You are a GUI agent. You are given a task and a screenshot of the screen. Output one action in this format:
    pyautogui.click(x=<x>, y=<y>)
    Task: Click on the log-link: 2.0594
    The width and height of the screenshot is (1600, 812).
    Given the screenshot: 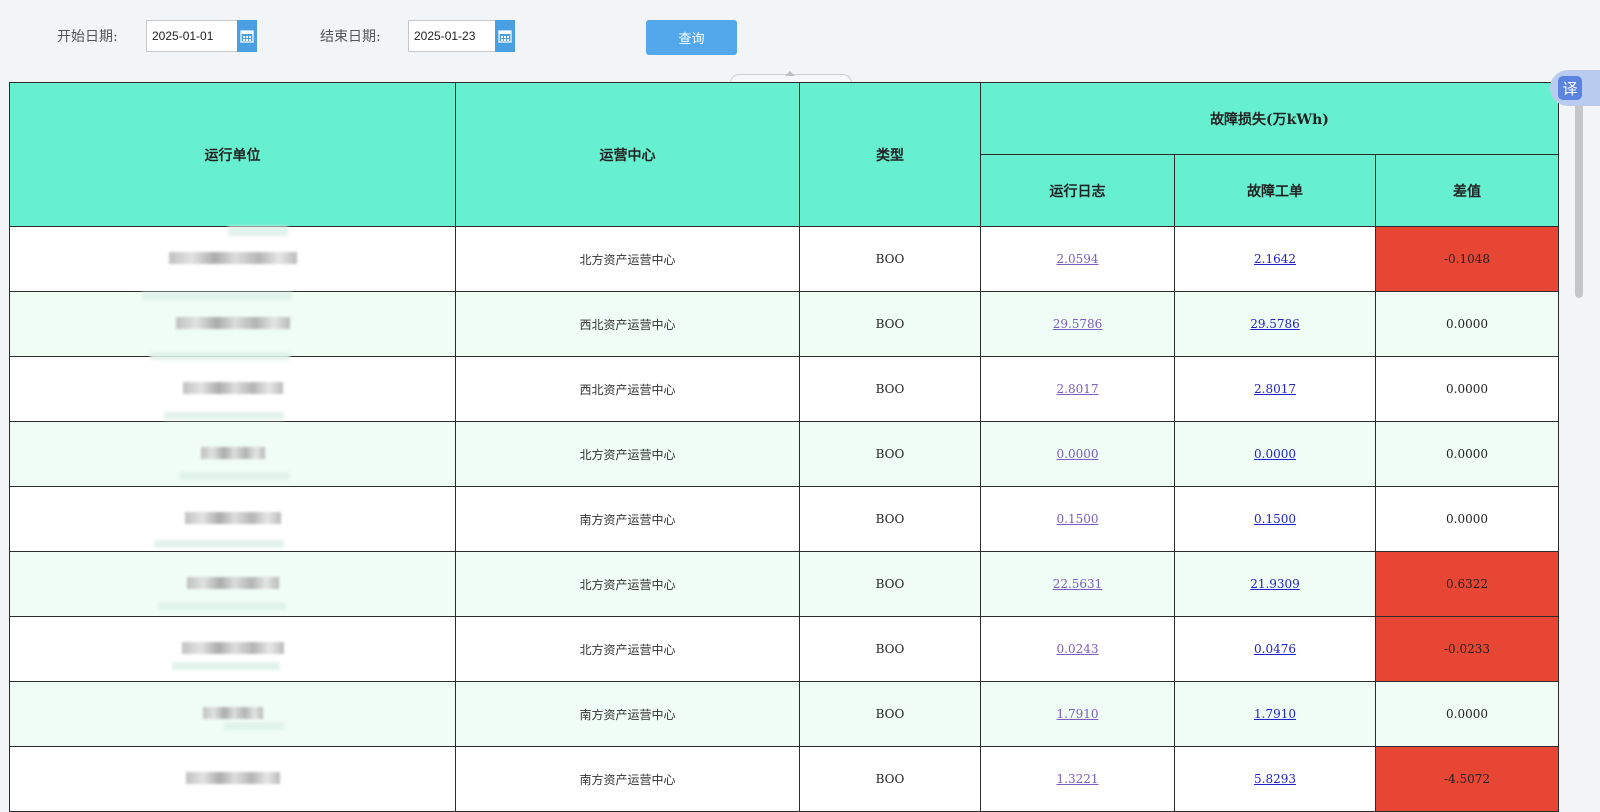 What is the action you would take?
    pyautogui.click(x=1078, y=259)
    